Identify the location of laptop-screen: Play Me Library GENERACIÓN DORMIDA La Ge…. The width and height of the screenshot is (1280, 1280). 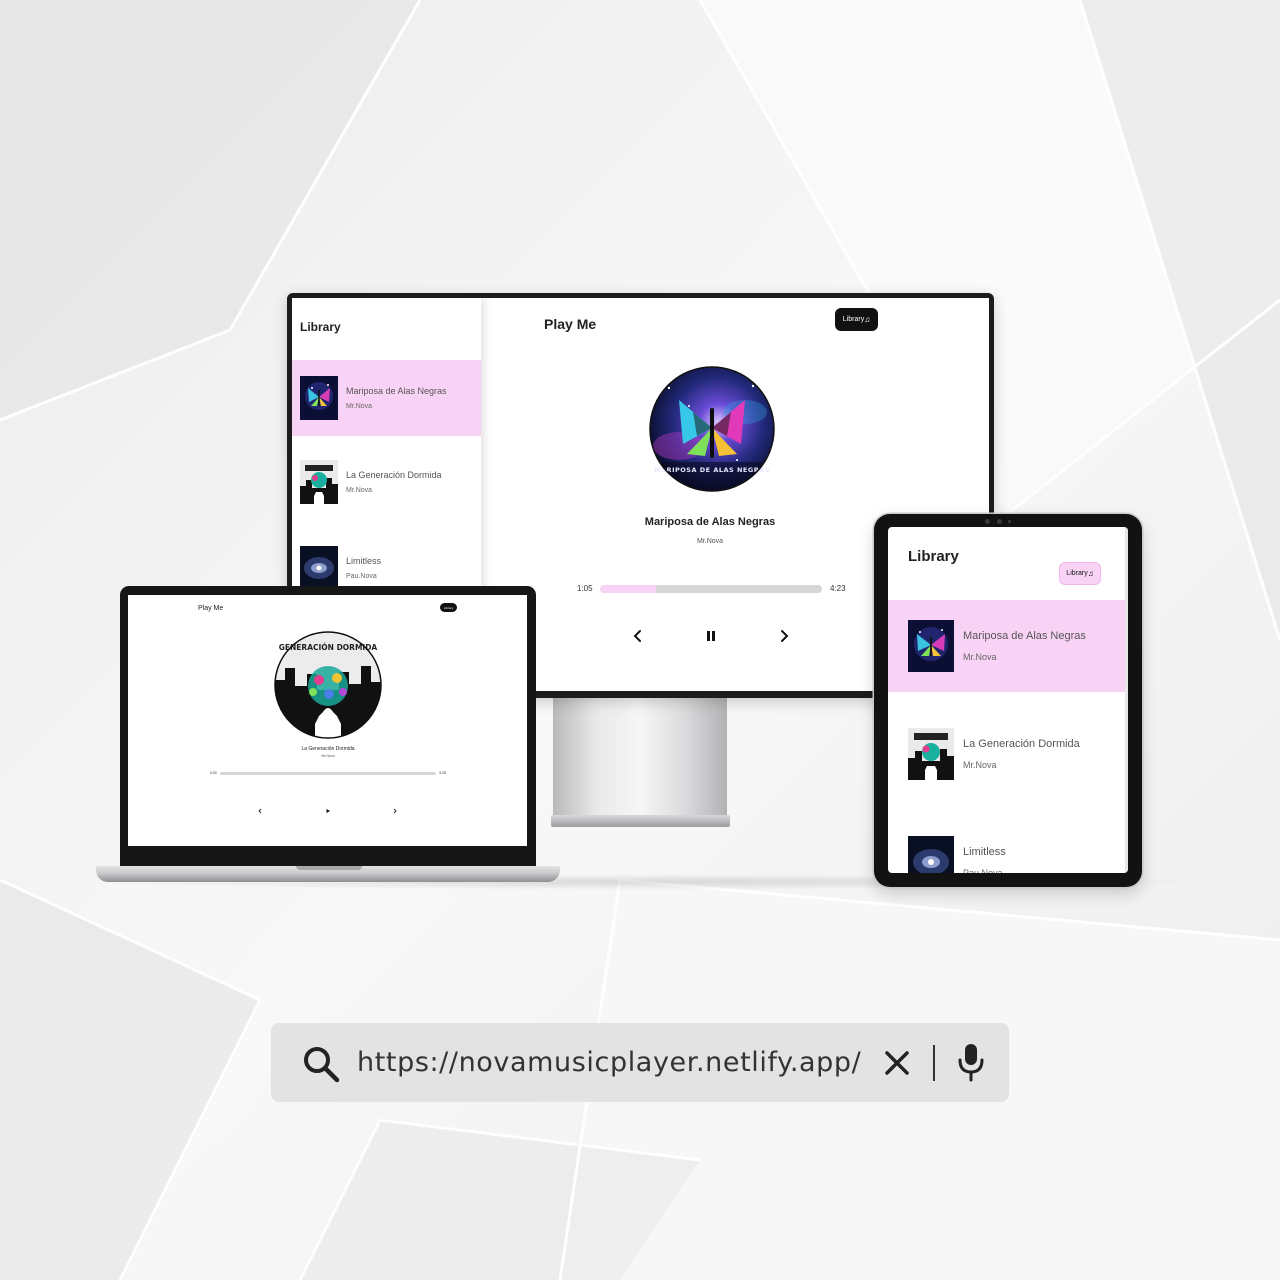
(327, 720).